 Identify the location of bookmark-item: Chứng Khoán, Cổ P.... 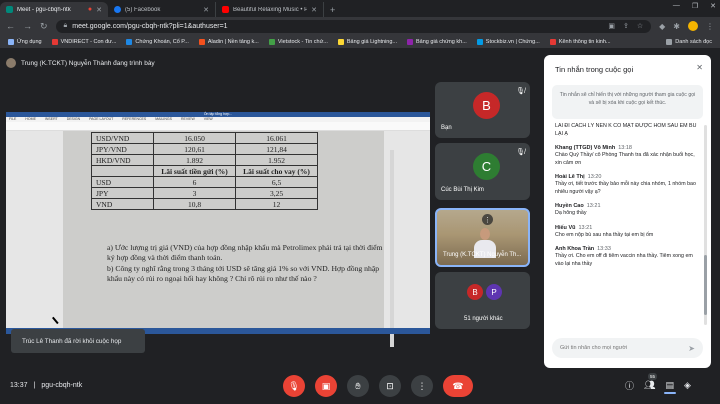
(157, 41).